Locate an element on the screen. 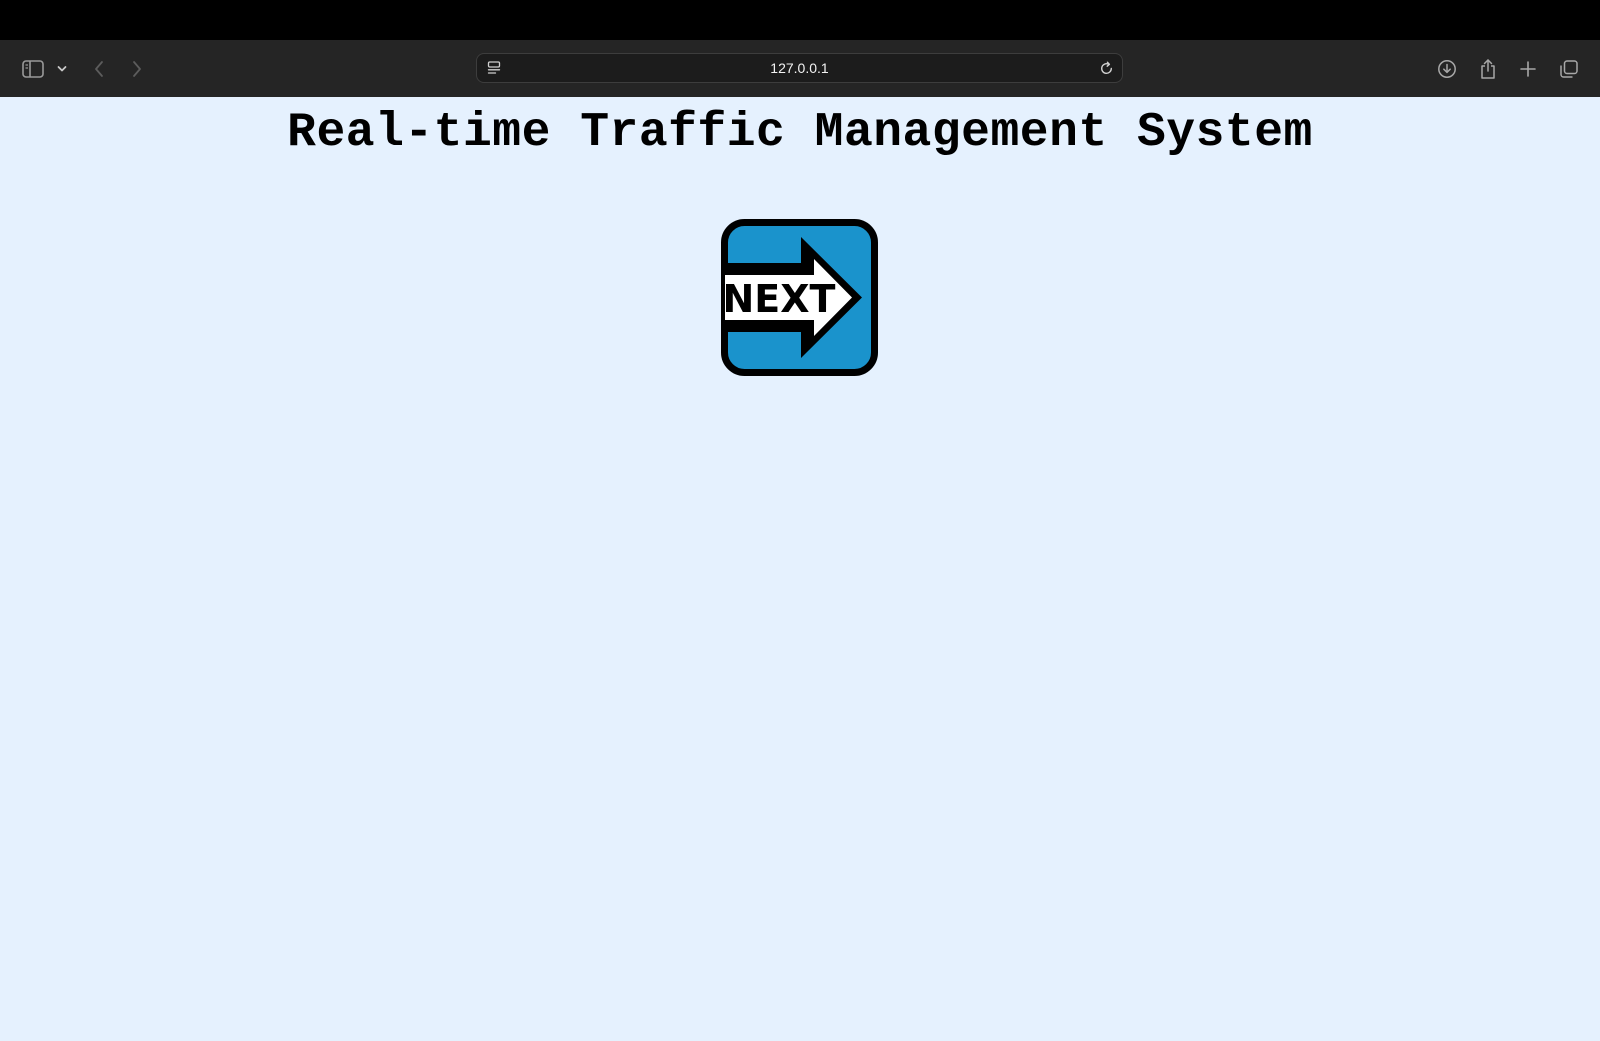 The width and height of the screenshot is (1600, 1041). page-title: Real-time Traffic Management System is located at coordinates (800, 133).